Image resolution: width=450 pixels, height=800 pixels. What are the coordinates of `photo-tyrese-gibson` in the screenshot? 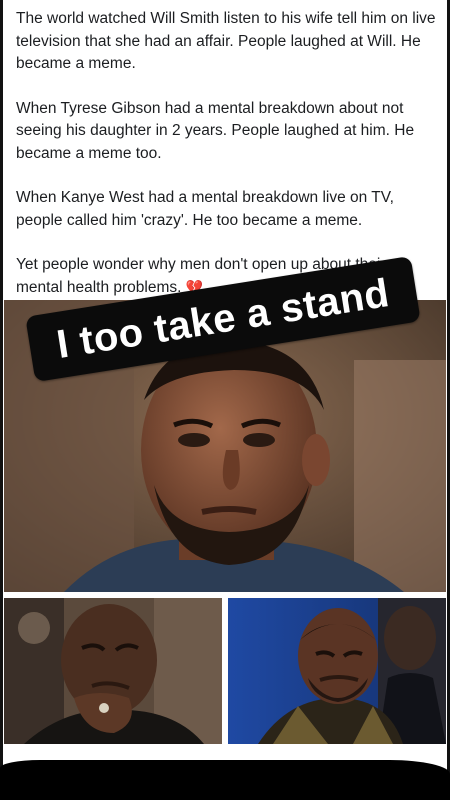 It's located at (113, 671).